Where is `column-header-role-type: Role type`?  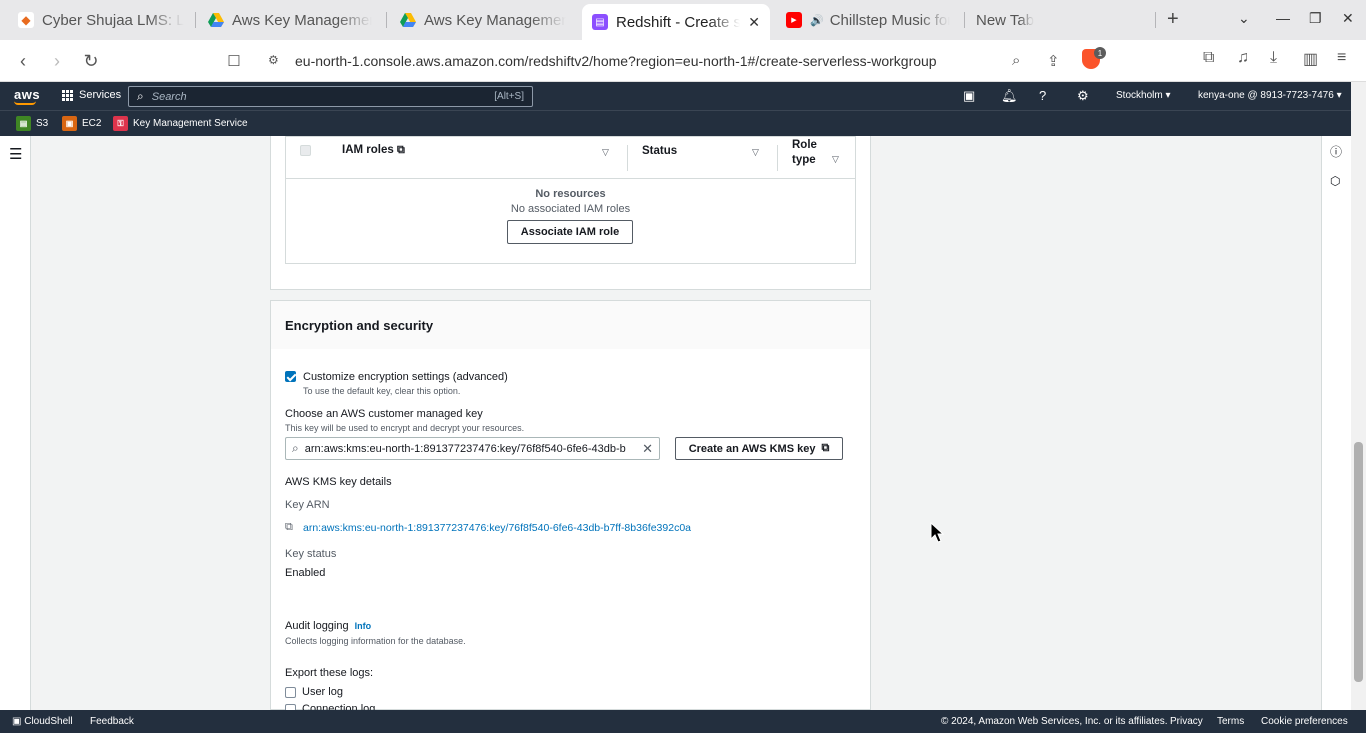
column-header-role-type: Role type is located at coordinates (809, 153).